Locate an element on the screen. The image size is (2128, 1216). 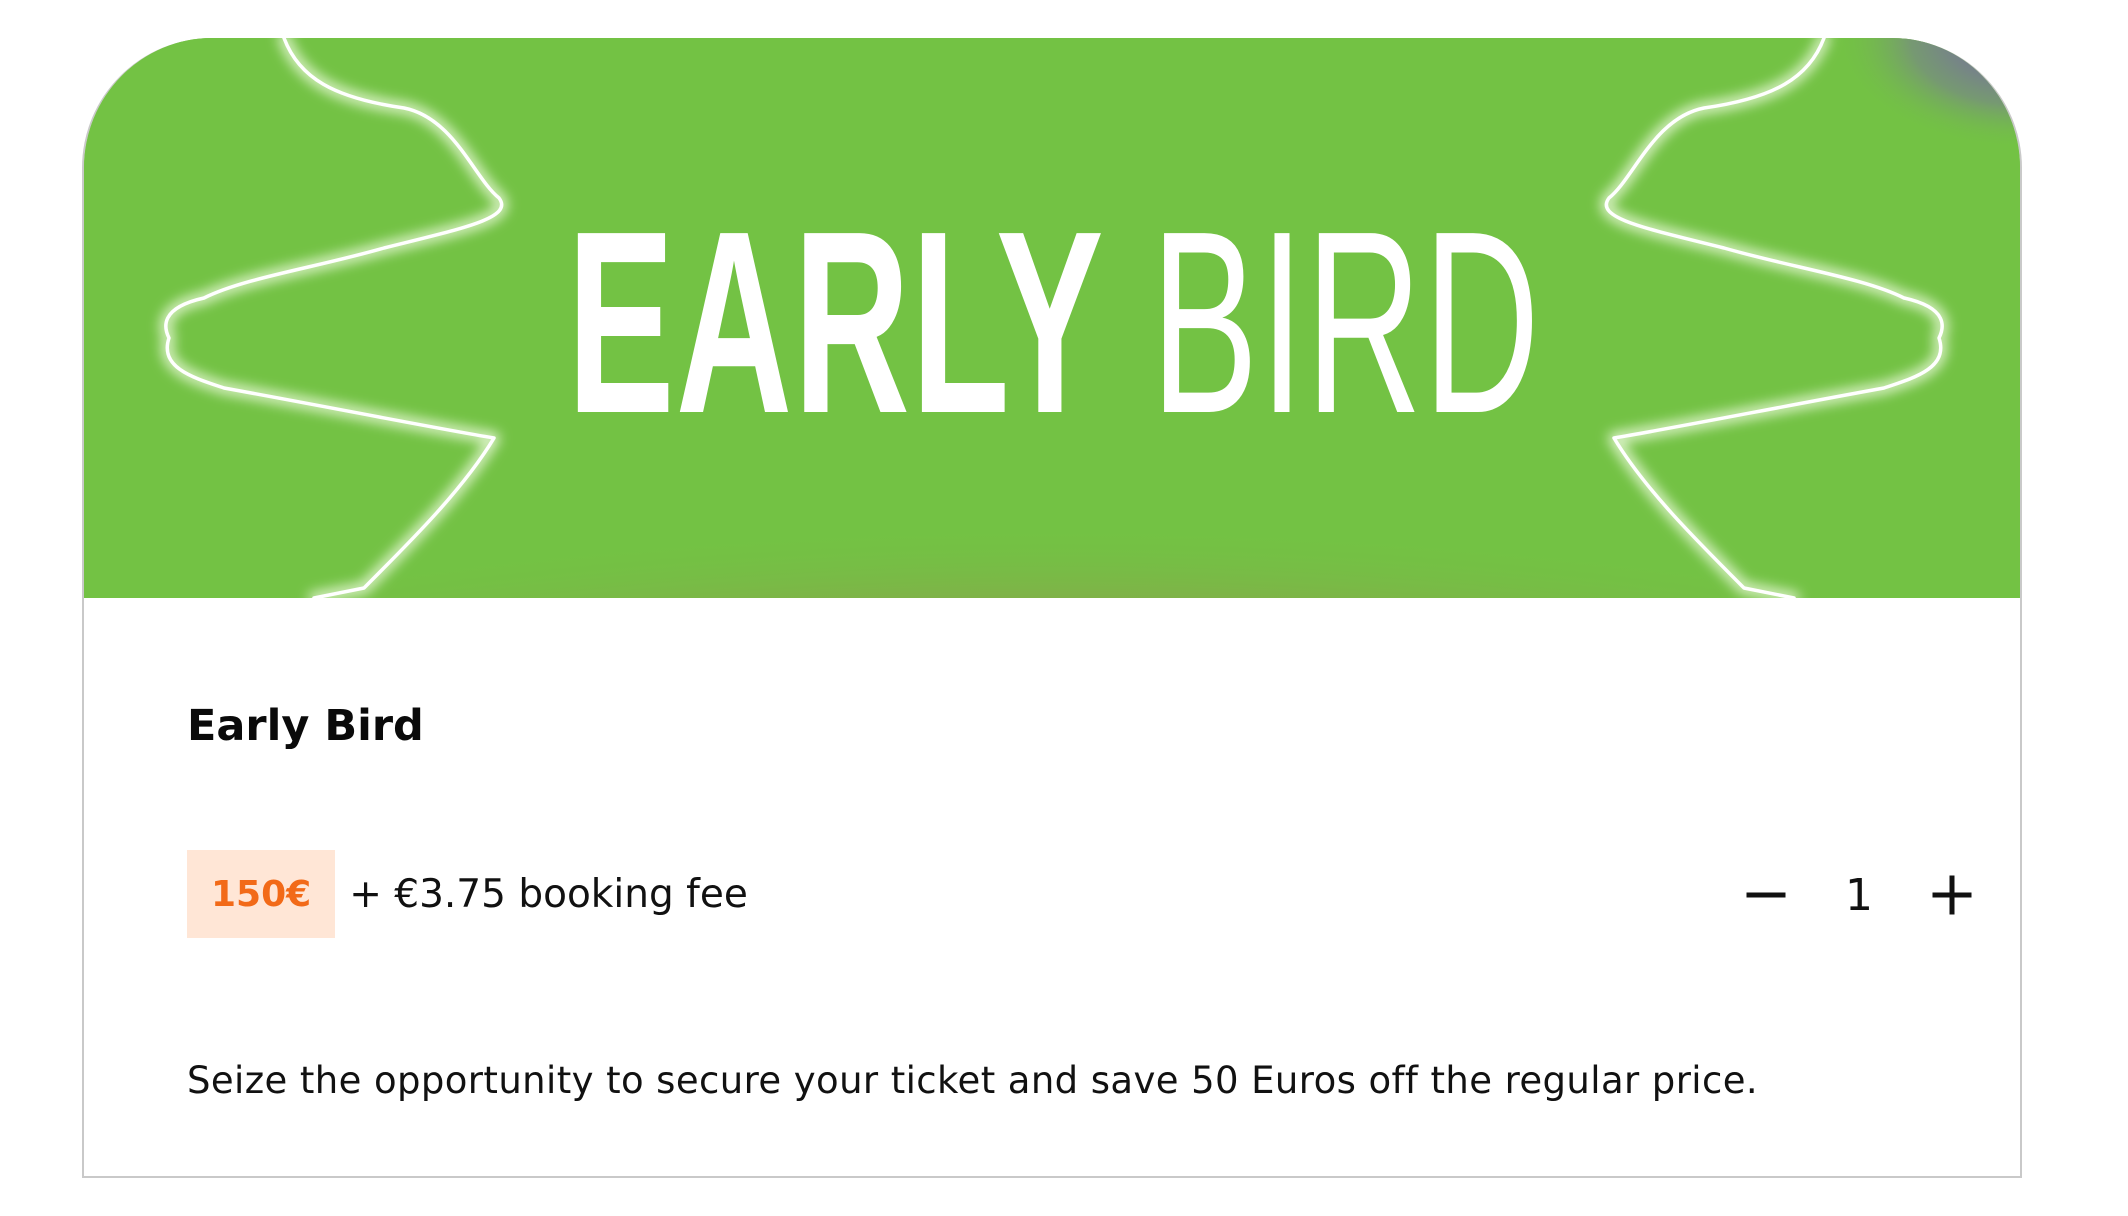
price-badge: 150€ is located at coordinates (261, 894).